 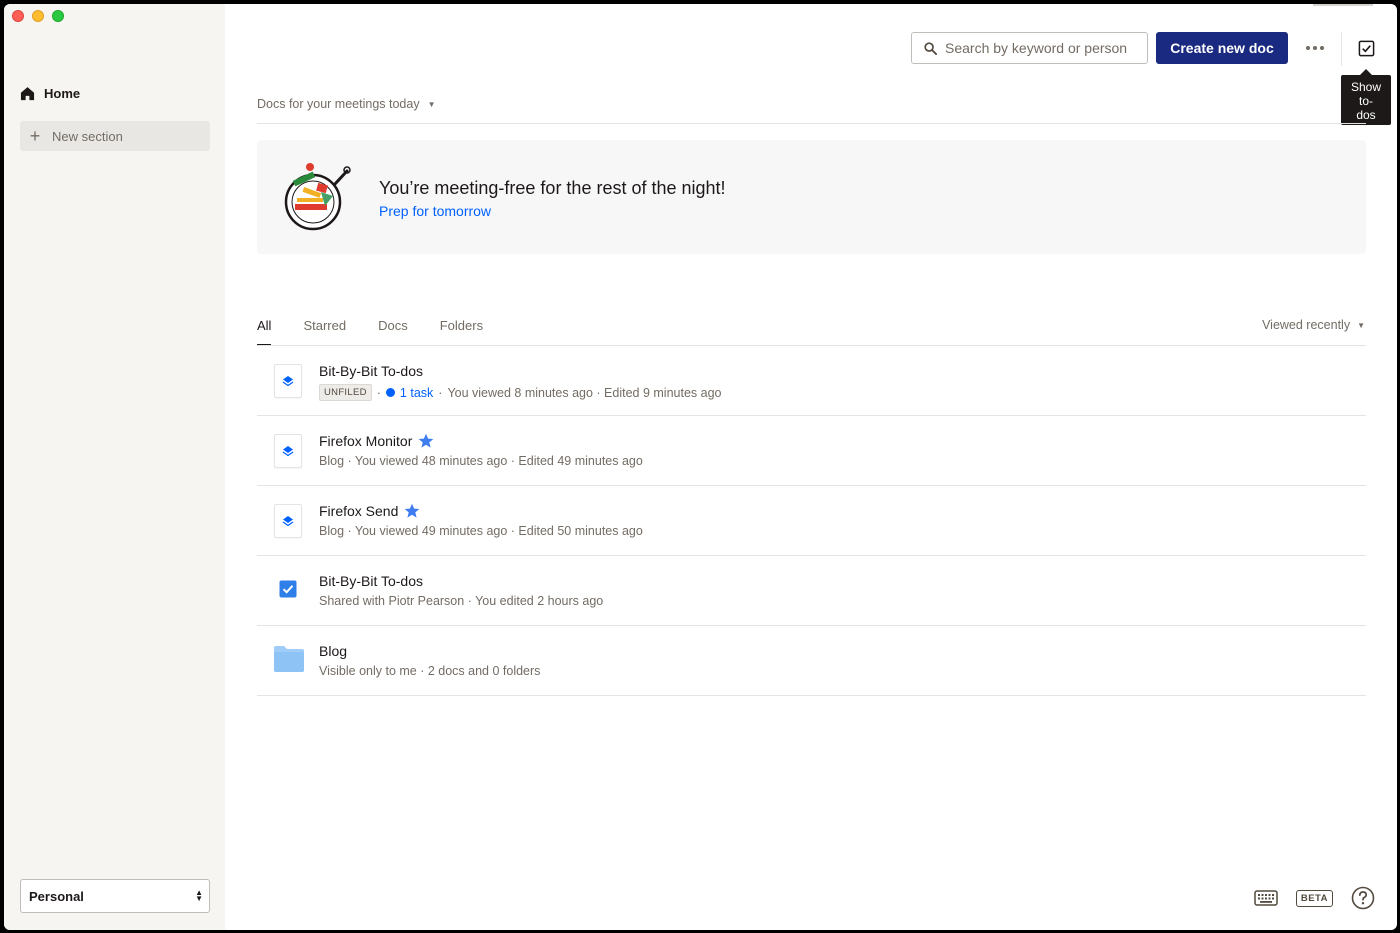 What do you see at coordinates (58, 16) in the screenshot?
I see `zoom-window-button` at bounding box center [58, 16].